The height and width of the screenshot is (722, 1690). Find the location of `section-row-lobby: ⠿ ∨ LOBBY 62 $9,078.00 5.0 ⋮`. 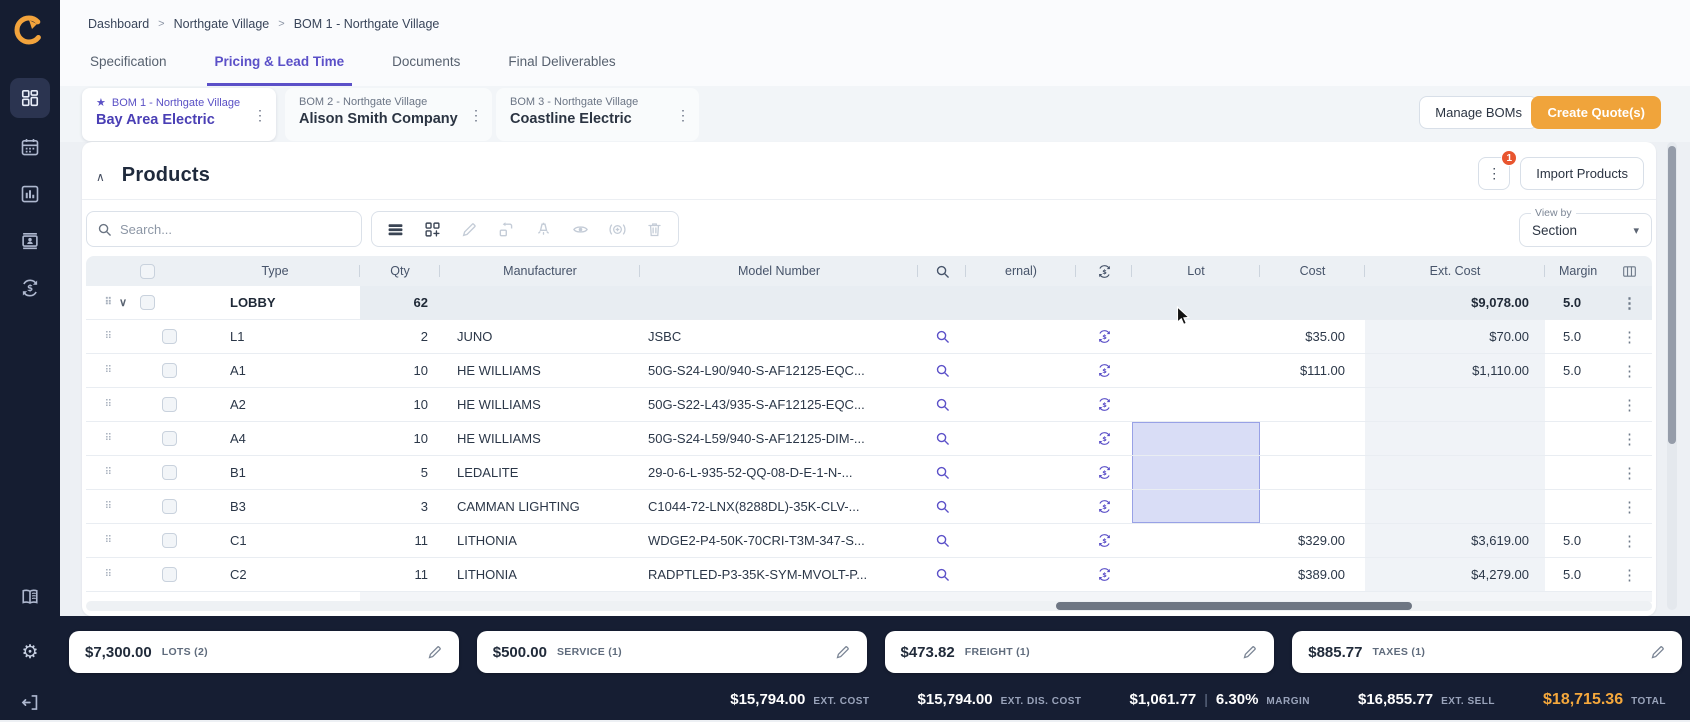

section-row-lobby: ⠿ ∨ LOBBY 62 $9,078.00 5.0 ⋮ is located at coordinates (869, 303).